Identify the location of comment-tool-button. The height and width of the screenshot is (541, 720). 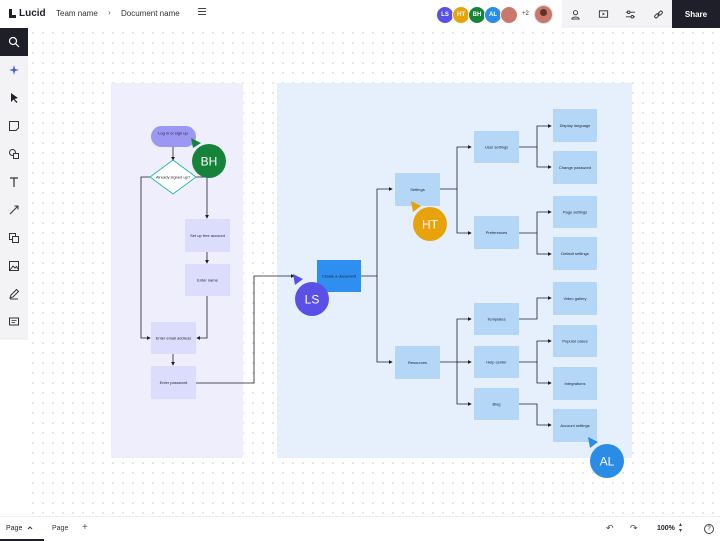
(14, 322).